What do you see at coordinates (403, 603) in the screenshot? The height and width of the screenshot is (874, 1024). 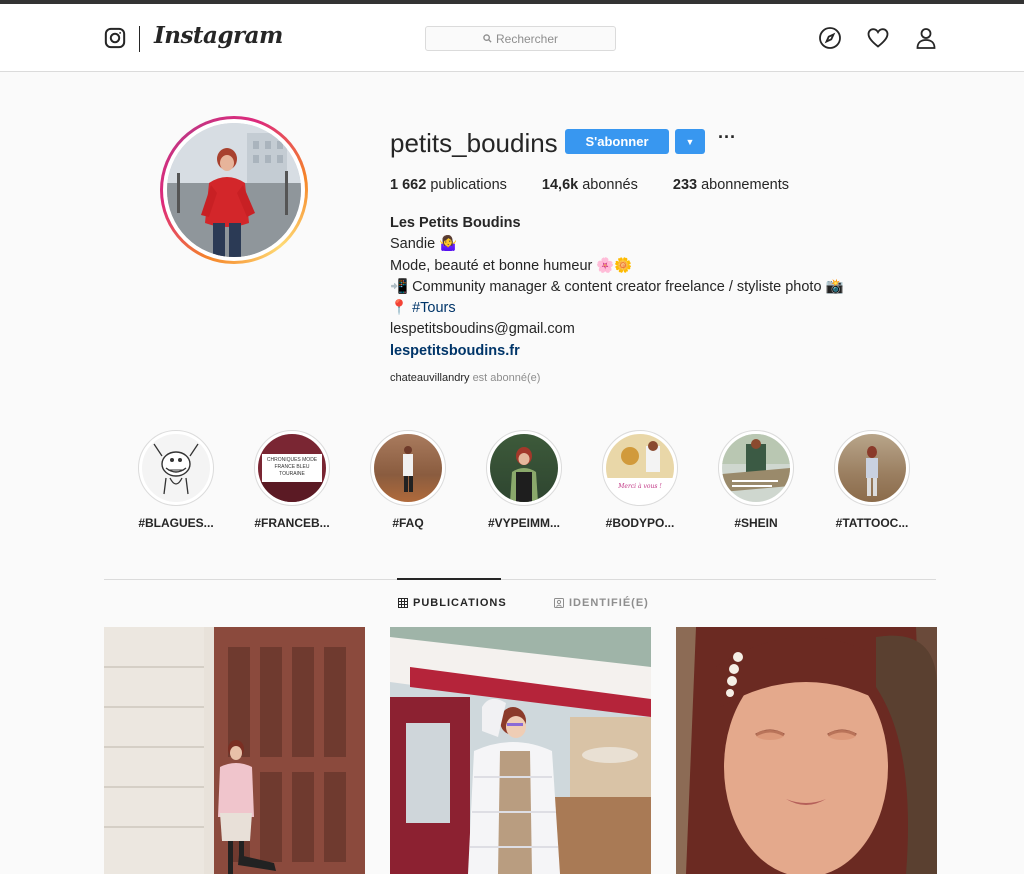 I see `grid-icon` at bounding box center [403, 603].